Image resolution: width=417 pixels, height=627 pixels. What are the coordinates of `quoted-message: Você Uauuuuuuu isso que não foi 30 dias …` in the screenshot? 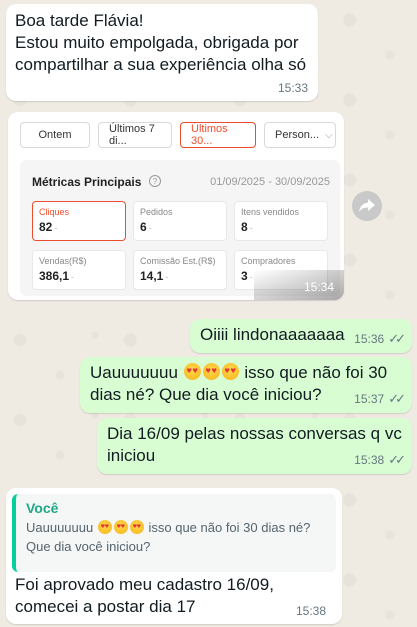 It's located at (174, 533).